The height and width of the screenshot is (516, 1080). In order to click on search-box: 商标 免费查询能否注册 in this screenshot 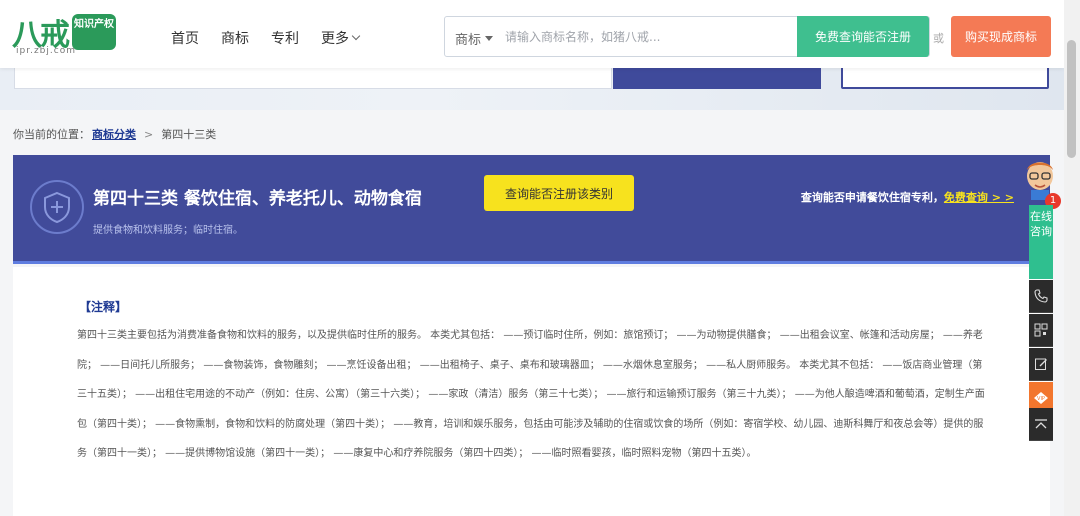, I will do `click(687, 36)`.